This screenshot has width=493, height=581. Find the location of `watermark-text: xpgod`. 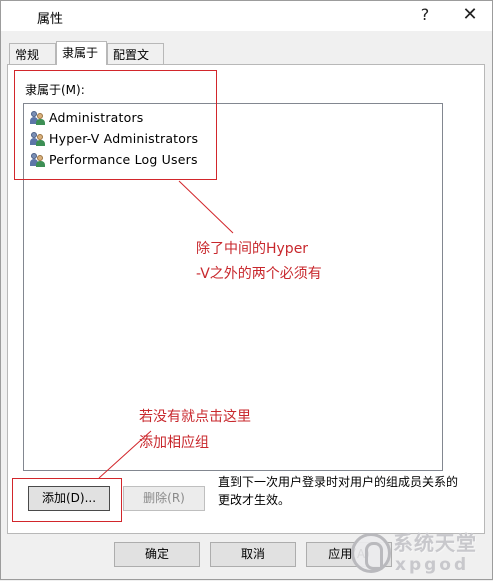

watermark-text: xpgod is located at coordinates (432, 565).